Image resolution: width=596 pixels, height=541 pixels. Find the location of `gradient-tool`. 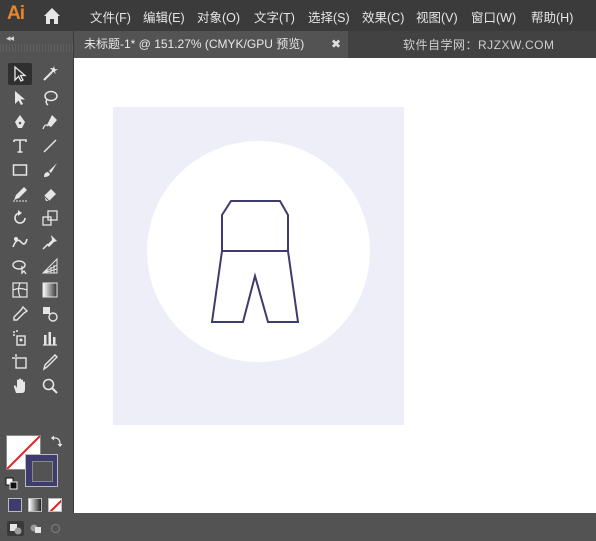

gradient-tool is located at coordinates (50, 290).